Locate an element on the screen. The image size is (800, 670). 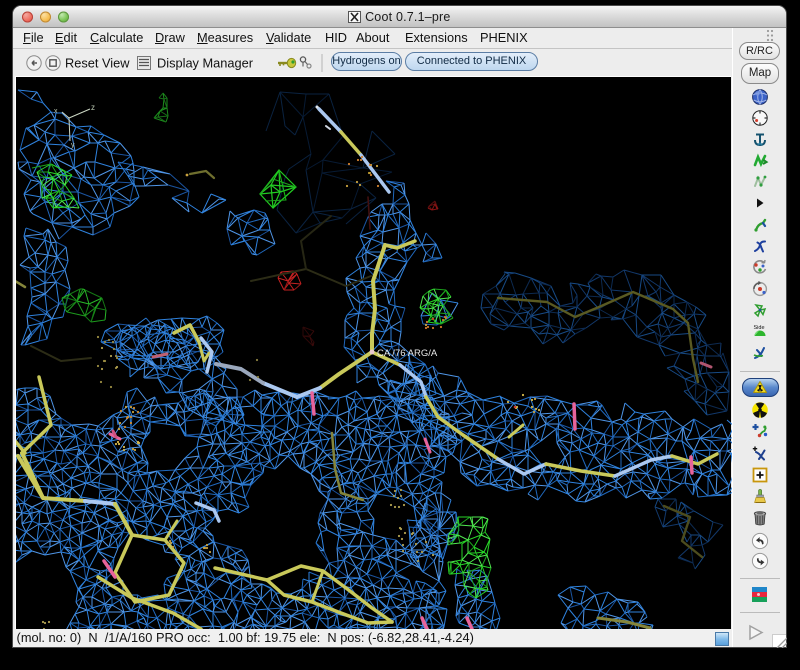
svg-text: Side is located at coordinates (758, 328).